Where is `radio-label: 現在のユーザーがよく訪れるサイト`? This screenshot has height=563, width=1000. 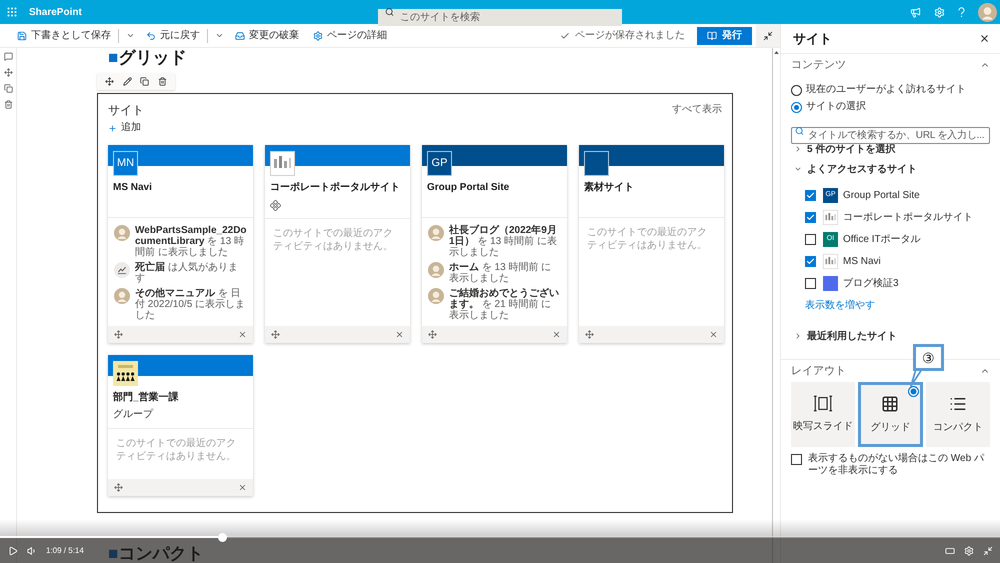
radio-label: 現在のユーザーがよく訪れるサイト is located at coordinates (886, 90).